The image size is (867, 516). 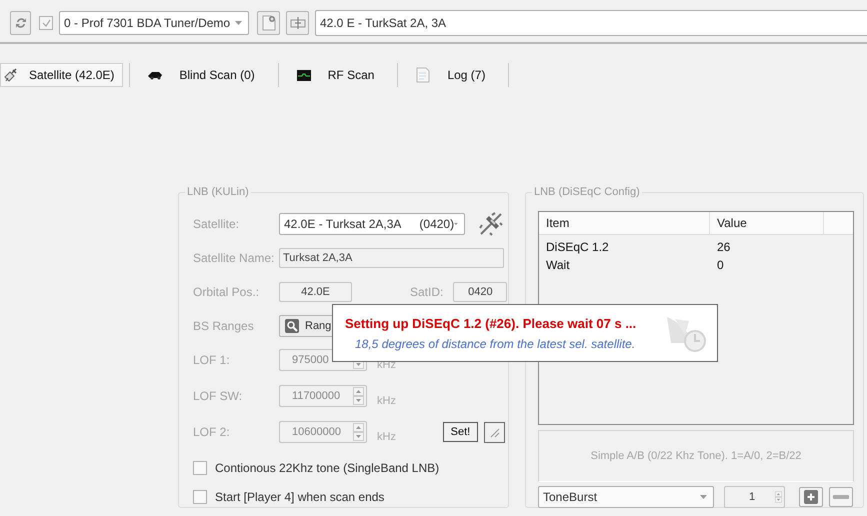 What do you see at coordinates (299, 497) in the screenshot?
I see `checkbox-label: Start [Player 4] when scan ends` at bounding box center [299, 497].